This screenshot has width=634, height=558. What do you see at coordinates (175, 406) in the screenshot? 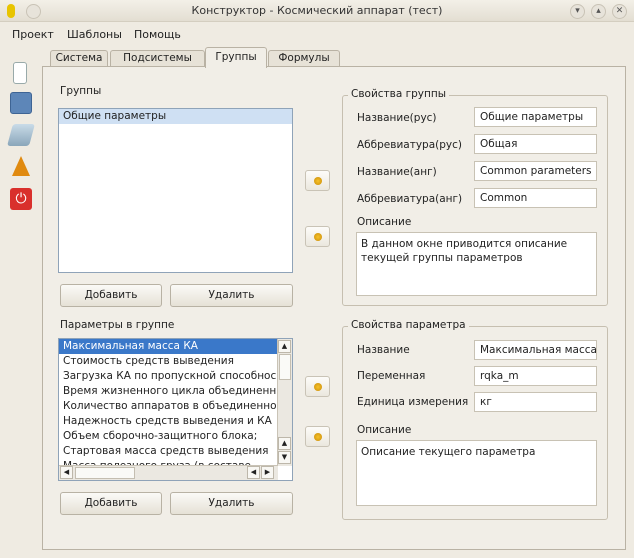
I see `list-item: Количество аппаратов в объединенно` at bounding box center [175, 406].